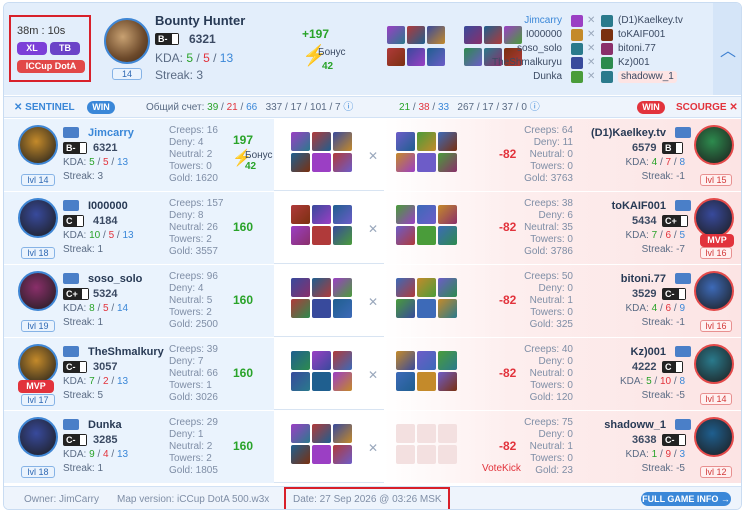 The image size is (744, 512). I want to click on player-name: Bounty Hunter, so click(200, 20).